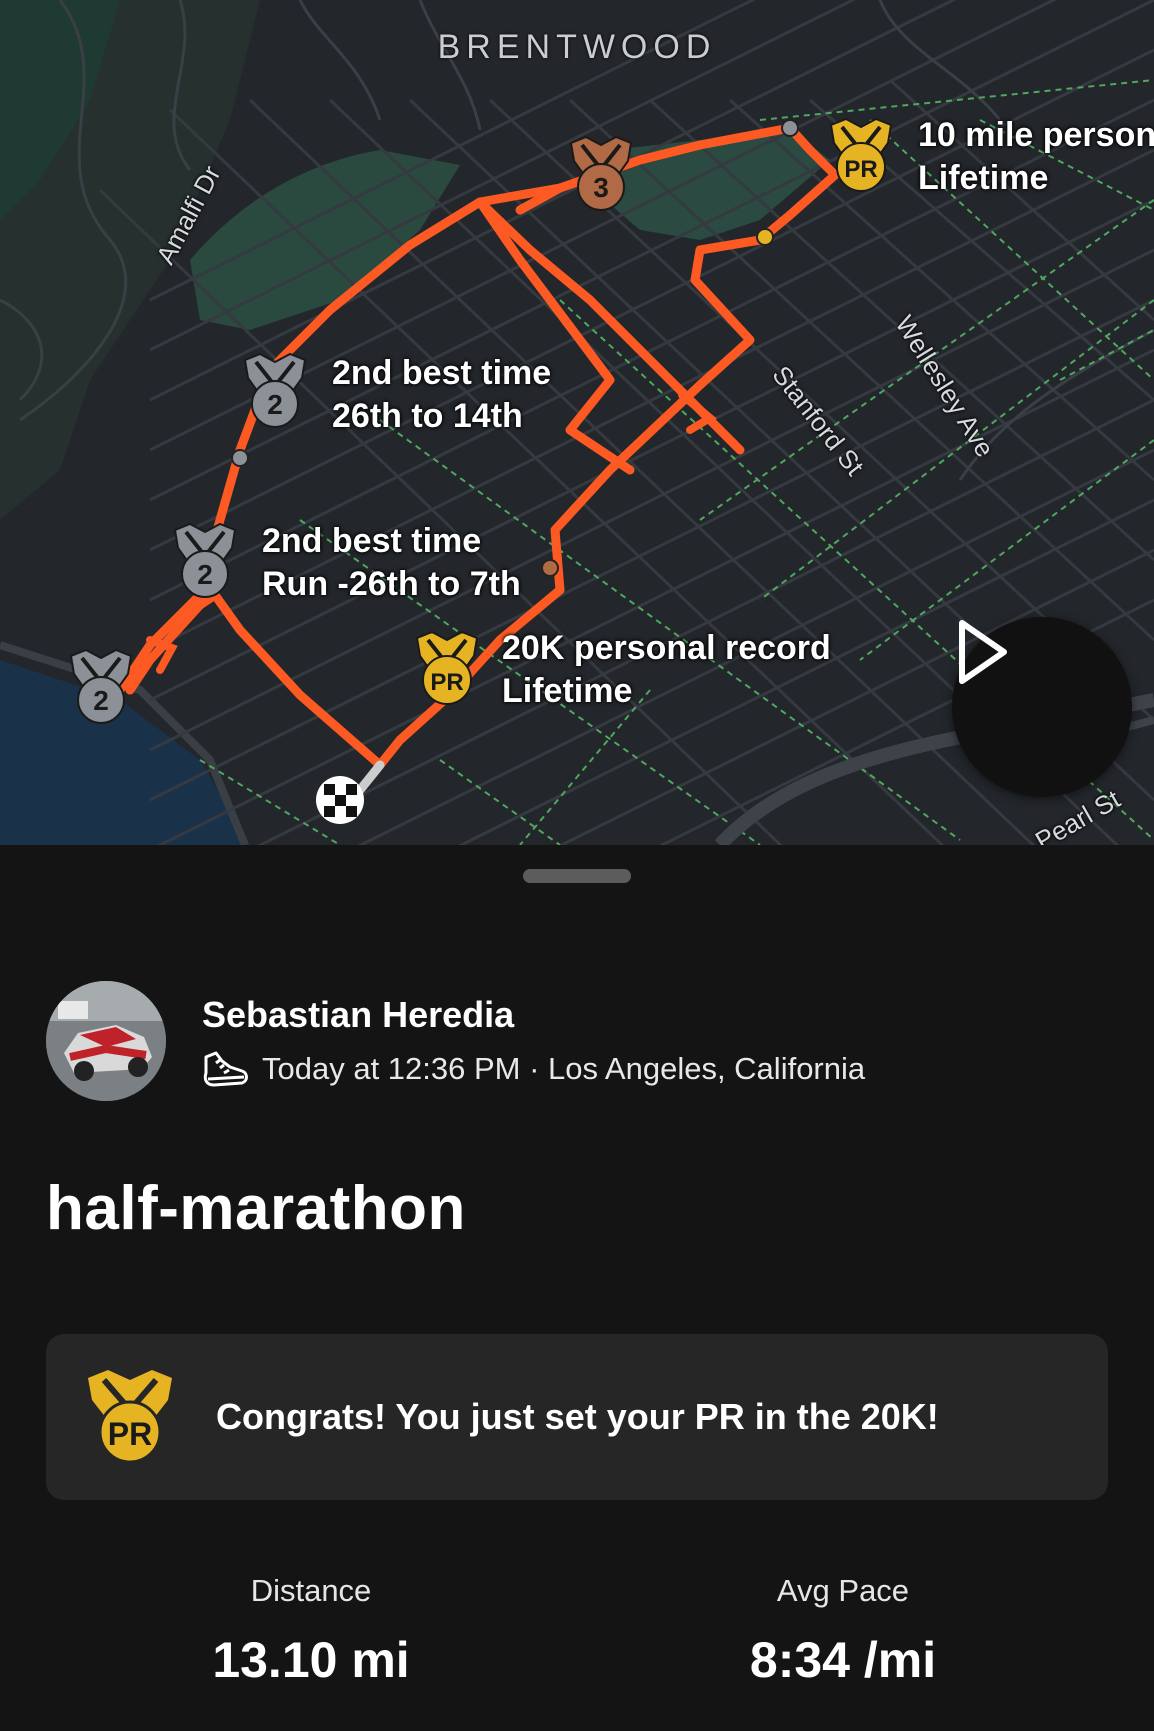 The image size is (1154, 1731). Describe the element at coordinates (533, 1015) in the screenshot. I see `athlete-name: Sebastian Heredia` at that location.